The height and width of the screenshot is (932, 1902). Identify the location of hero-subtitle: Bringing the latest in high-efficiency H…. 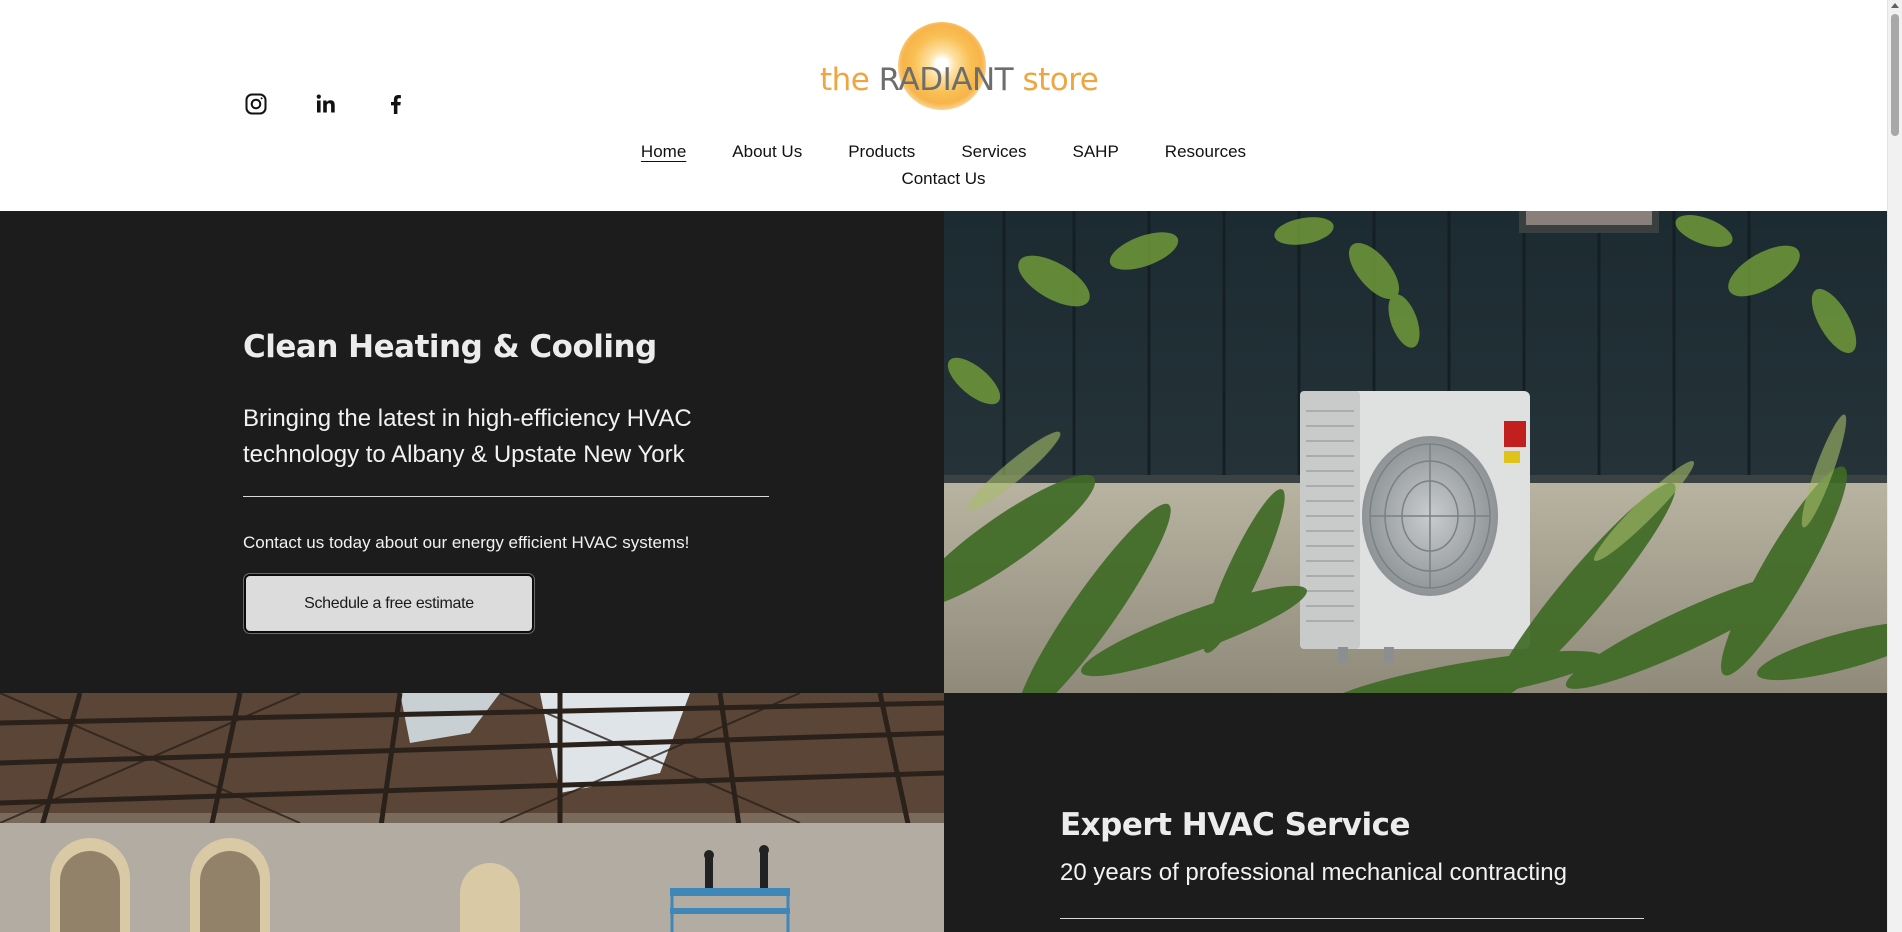
(467, 436).